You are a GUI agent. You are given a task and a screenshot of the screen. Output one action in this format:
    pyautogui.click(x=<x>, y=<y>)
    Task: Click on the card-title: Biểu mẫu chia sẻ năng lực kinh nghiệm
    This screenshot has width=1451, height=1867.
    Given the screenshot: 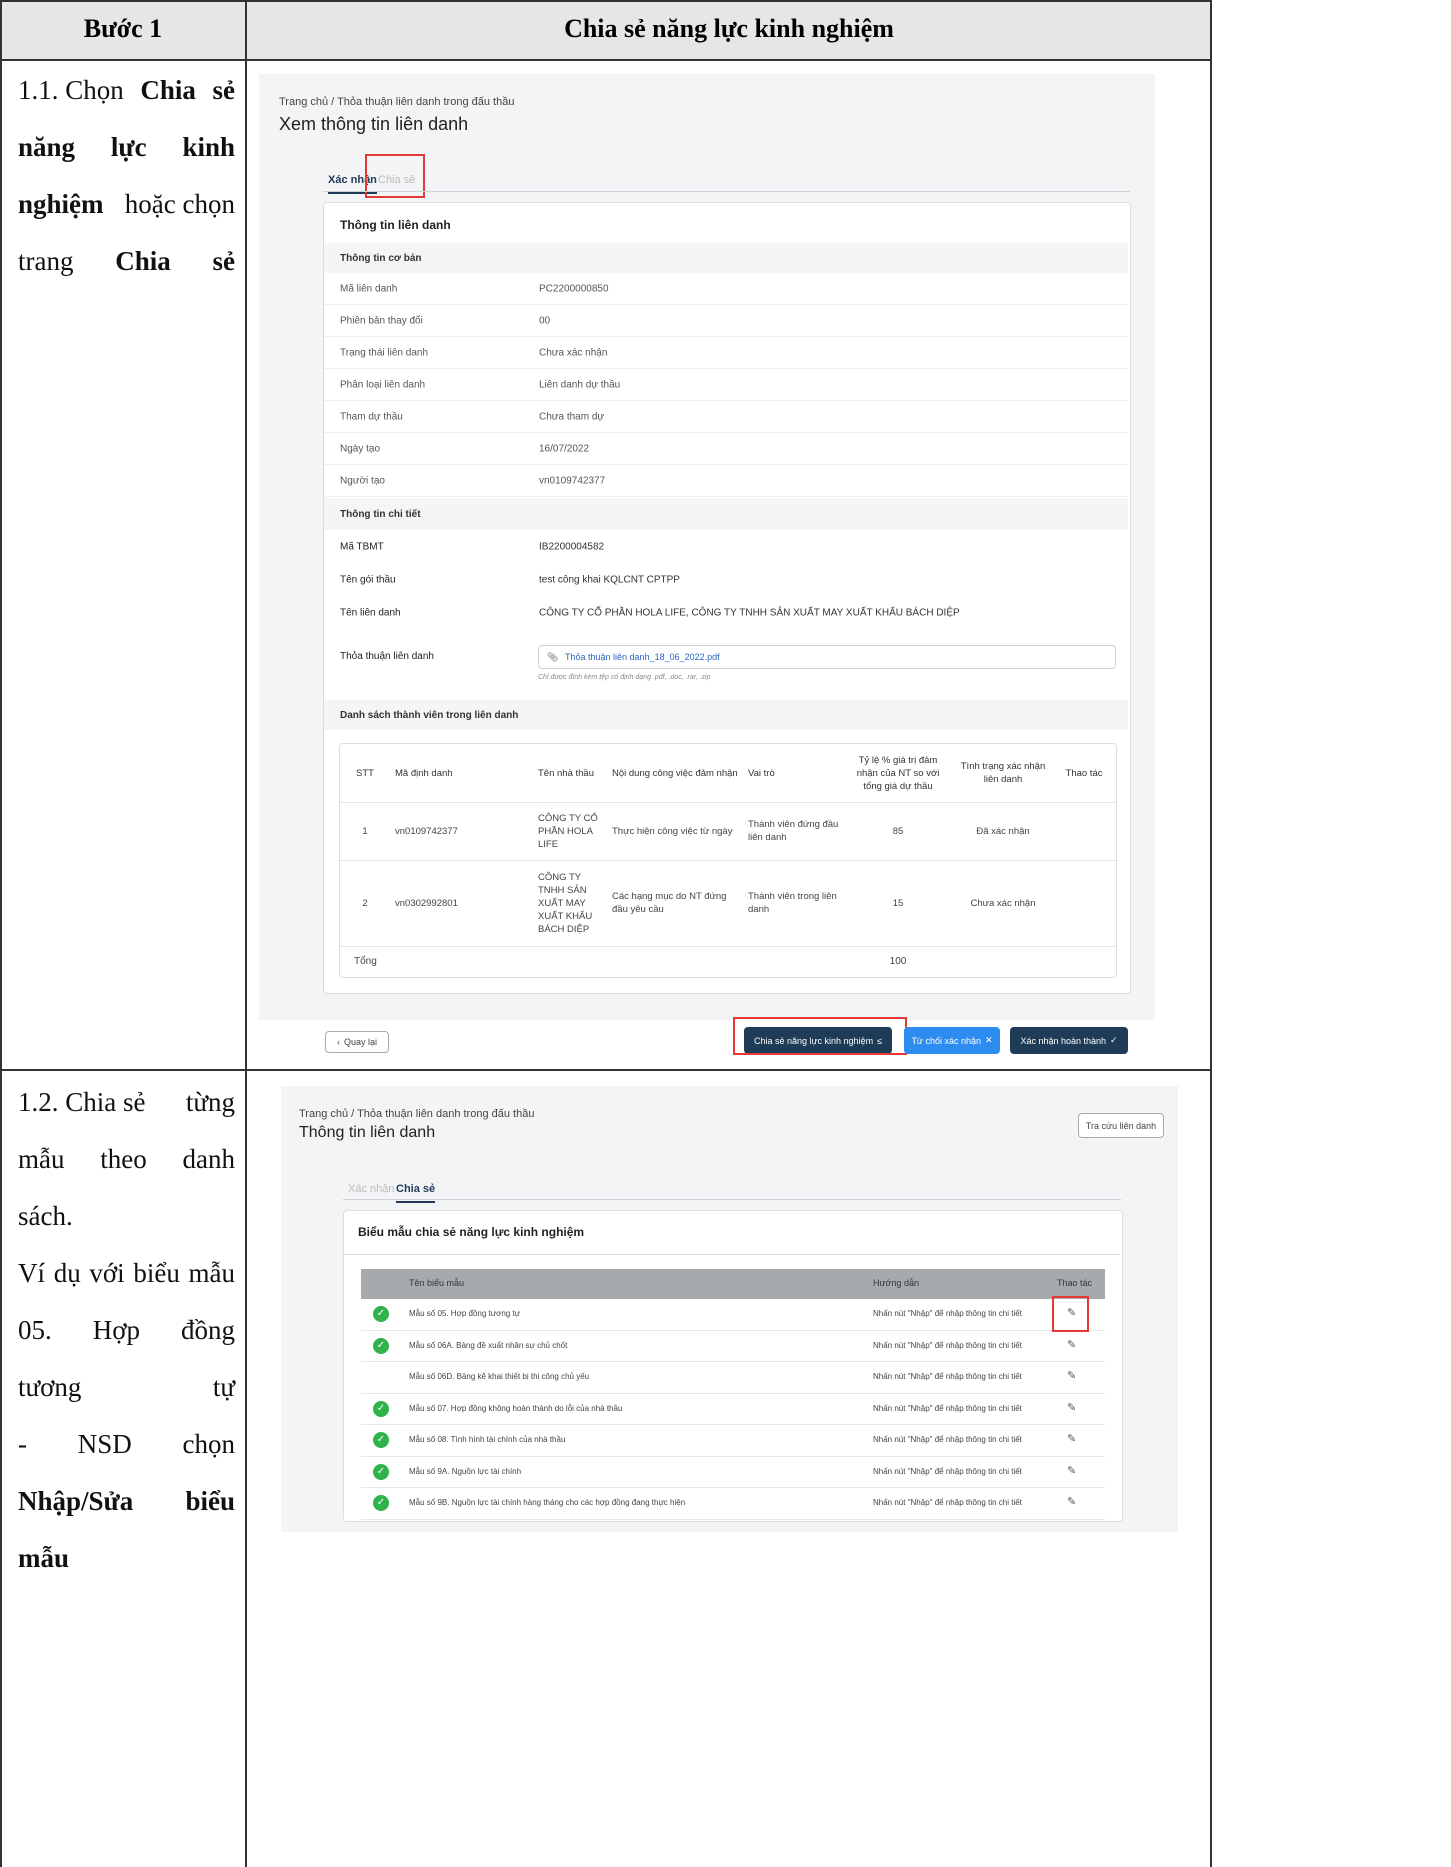 What is the action you would take?
    pyautogui.click(x=471, y=1232)
    